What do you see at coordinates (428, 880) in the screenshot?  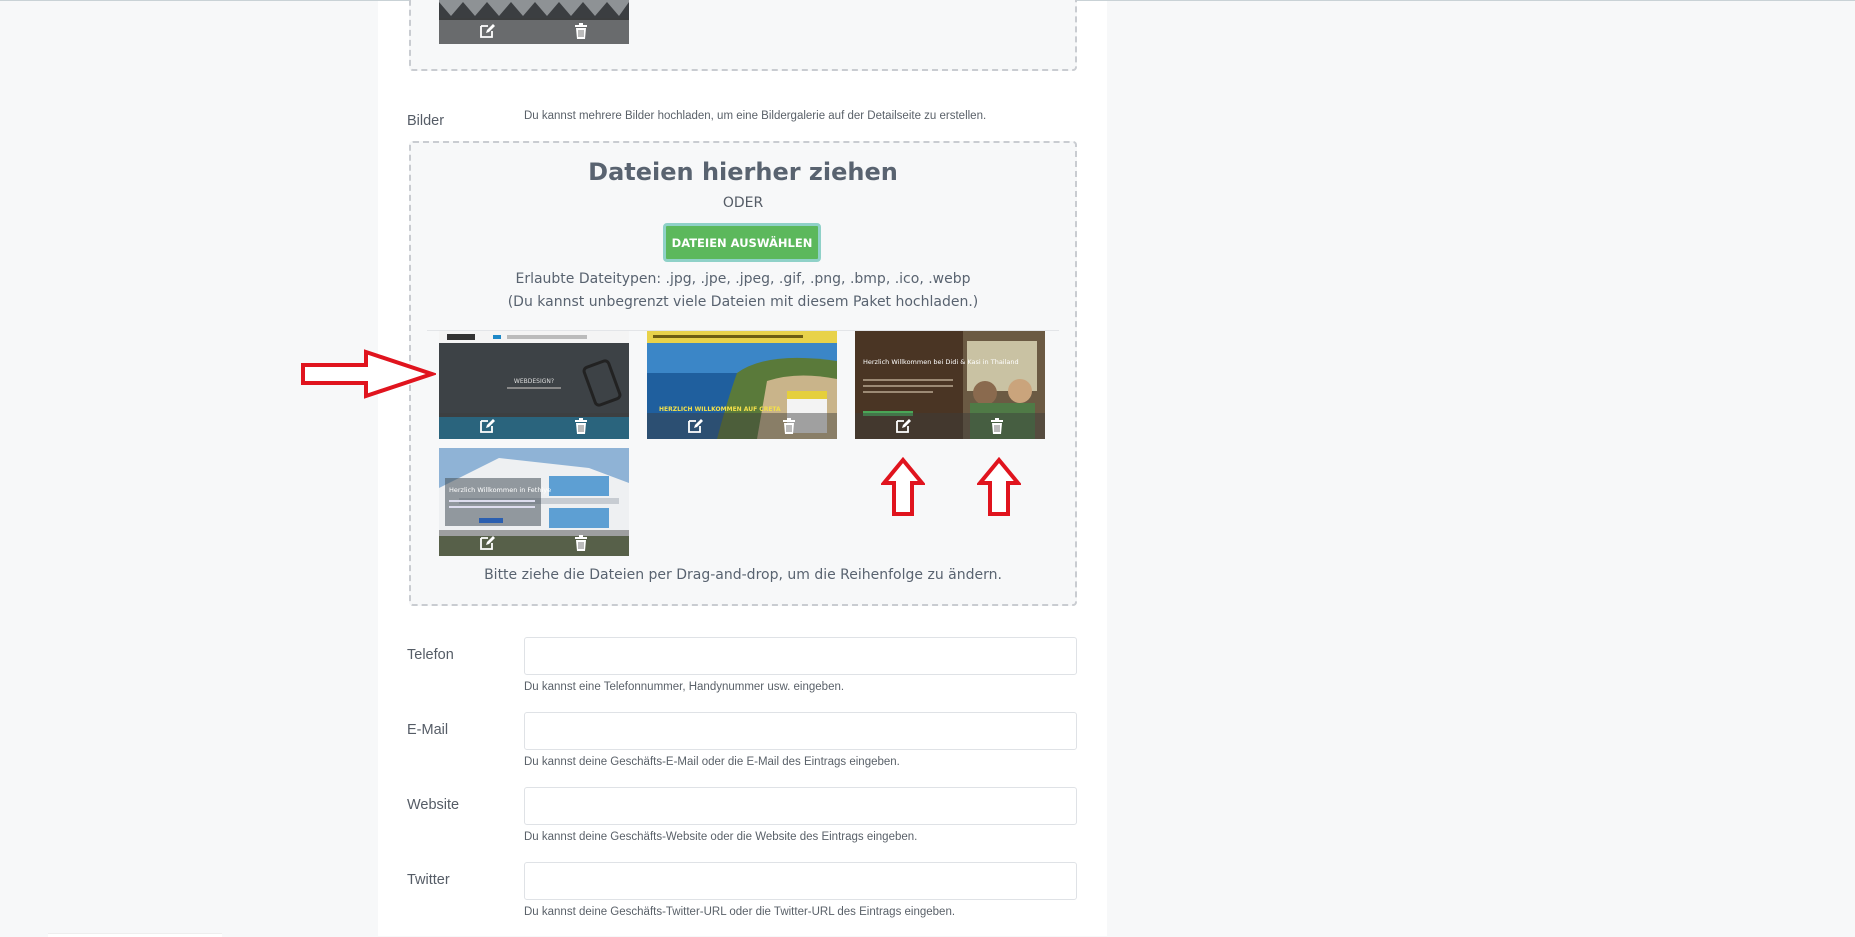 I see `twitter-label: Twitter` at bounding box center [428, 880].